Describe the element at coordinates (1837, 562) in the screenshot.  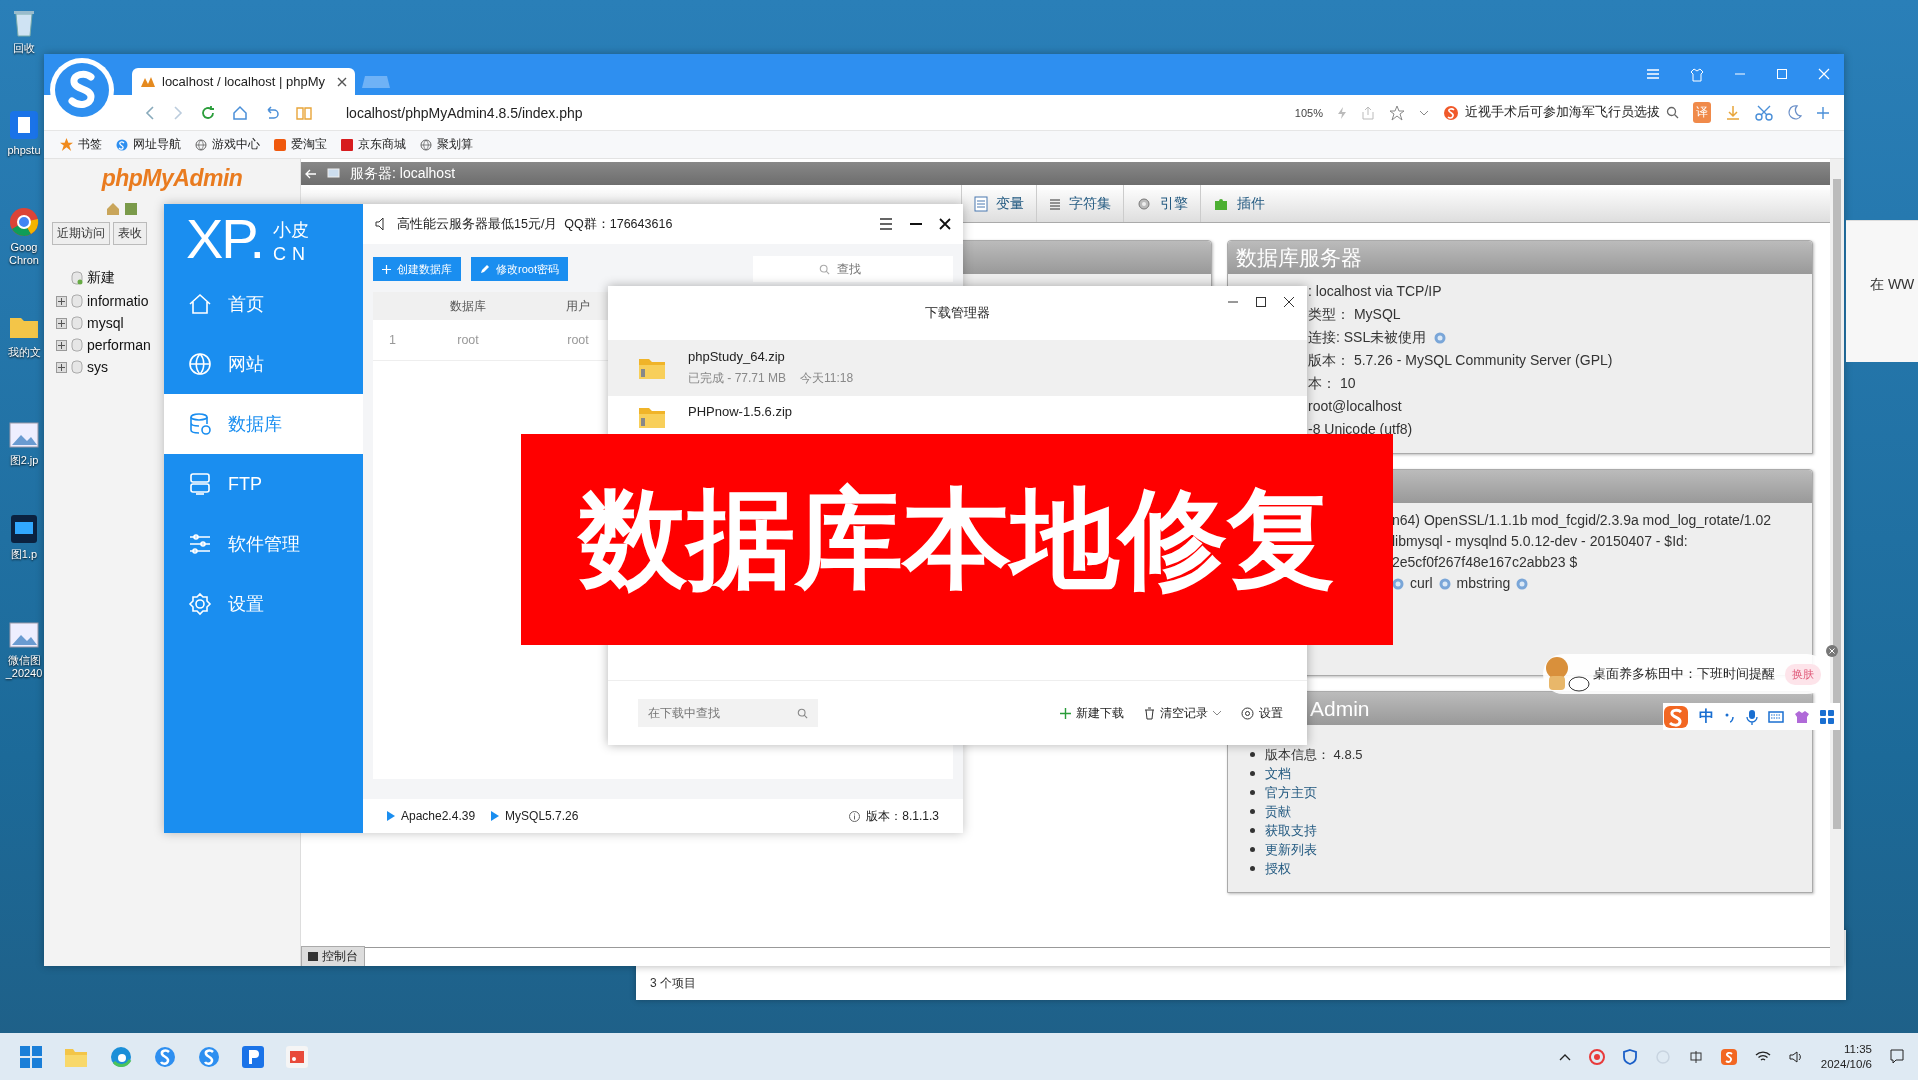
I see `scrollbar` at that location.